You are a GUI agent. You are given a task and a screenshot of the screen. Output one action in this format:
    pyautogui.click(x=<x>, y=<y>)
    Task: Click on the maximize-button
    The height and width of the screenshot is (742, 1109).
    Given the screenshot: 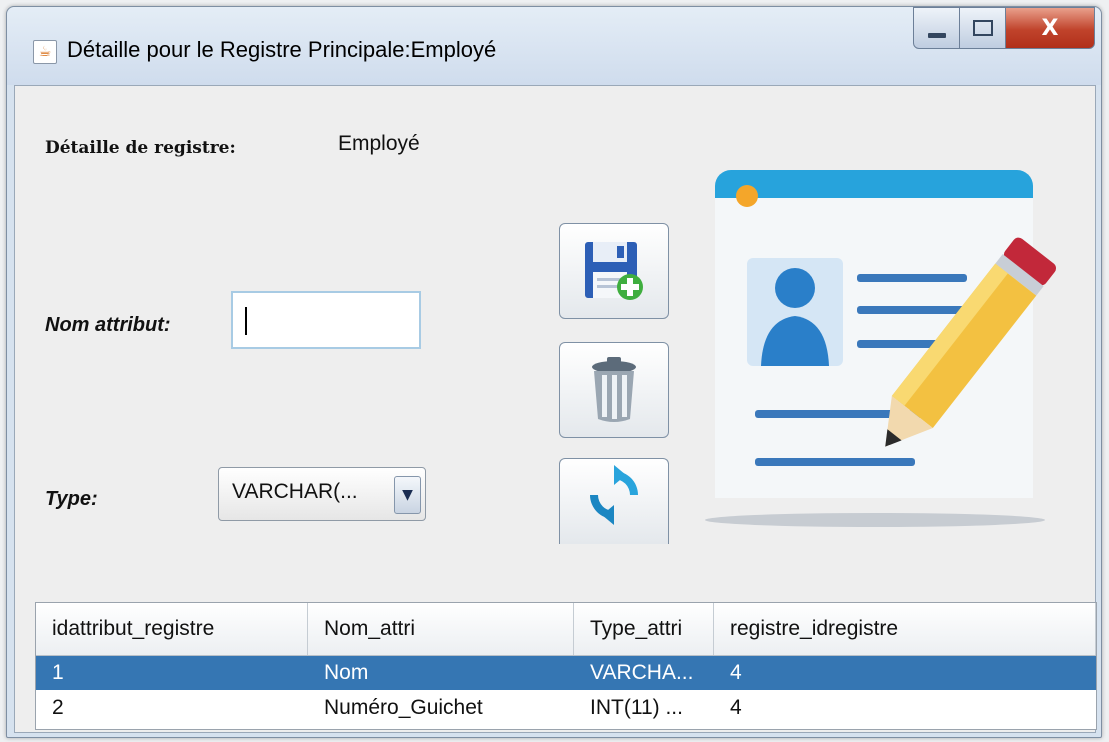 What is the action you would take?
    pyautogui.click(x=983, y=28)
    